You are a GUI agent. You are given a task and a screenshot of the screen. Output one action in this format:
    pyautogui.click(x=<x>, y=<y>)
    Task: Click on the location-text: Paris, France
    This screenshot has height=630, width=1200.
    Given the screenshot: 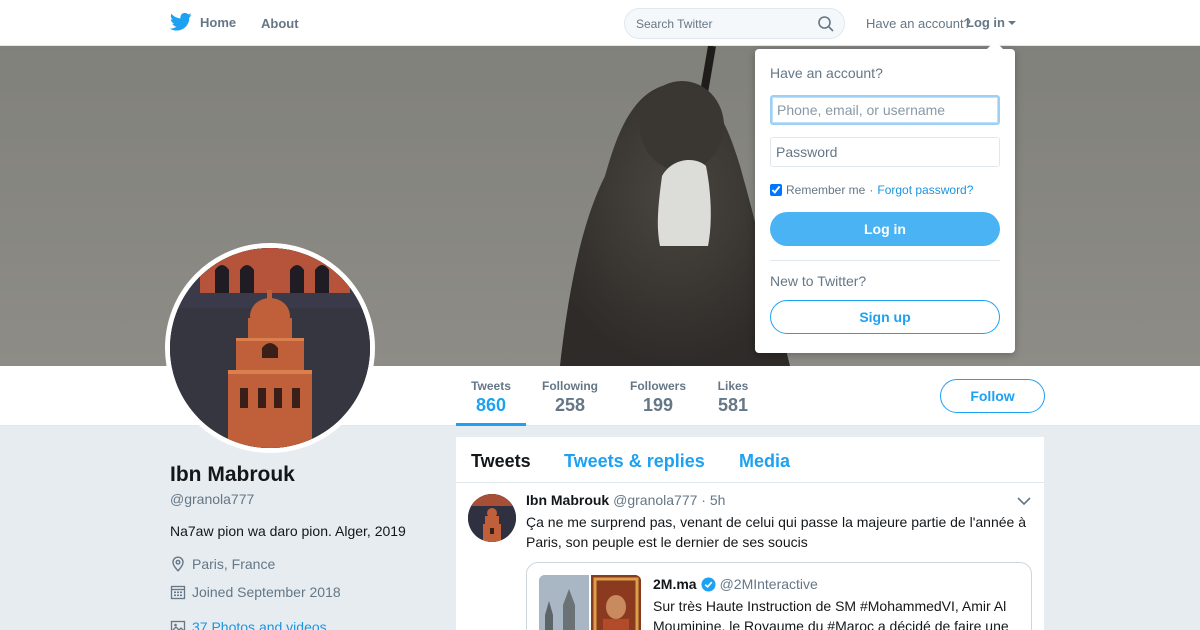 What is the action you would take?
    pyautogui.click(x=234, y=564)
    